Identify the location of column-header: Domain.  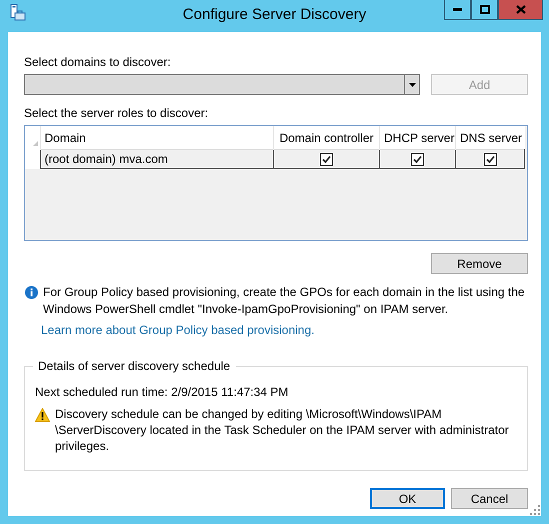
(157, 138).